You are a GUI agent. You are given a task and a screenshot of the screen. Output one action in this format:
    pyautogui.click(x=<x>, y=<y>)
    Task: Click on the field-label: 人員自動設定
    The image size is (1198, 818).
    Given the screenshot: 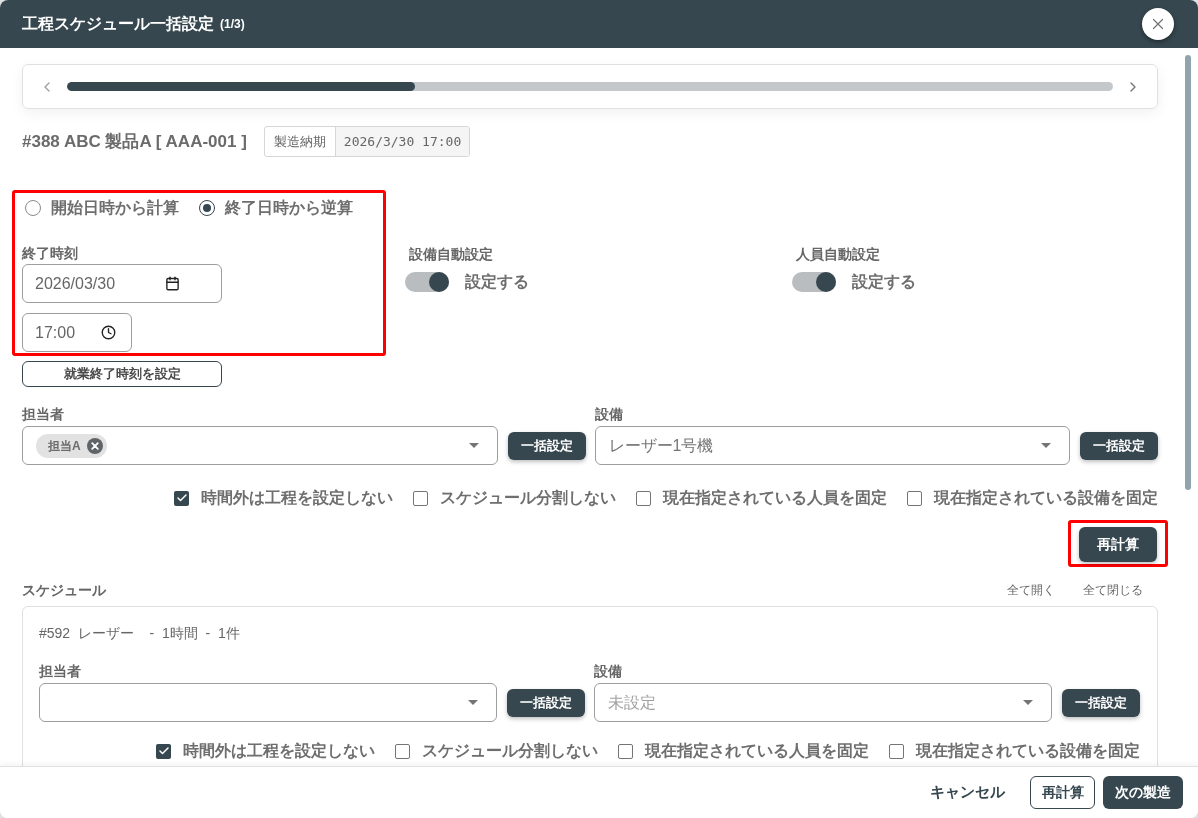 What is the action you would take?
    pyautogui.click(x=838, y=254)
    